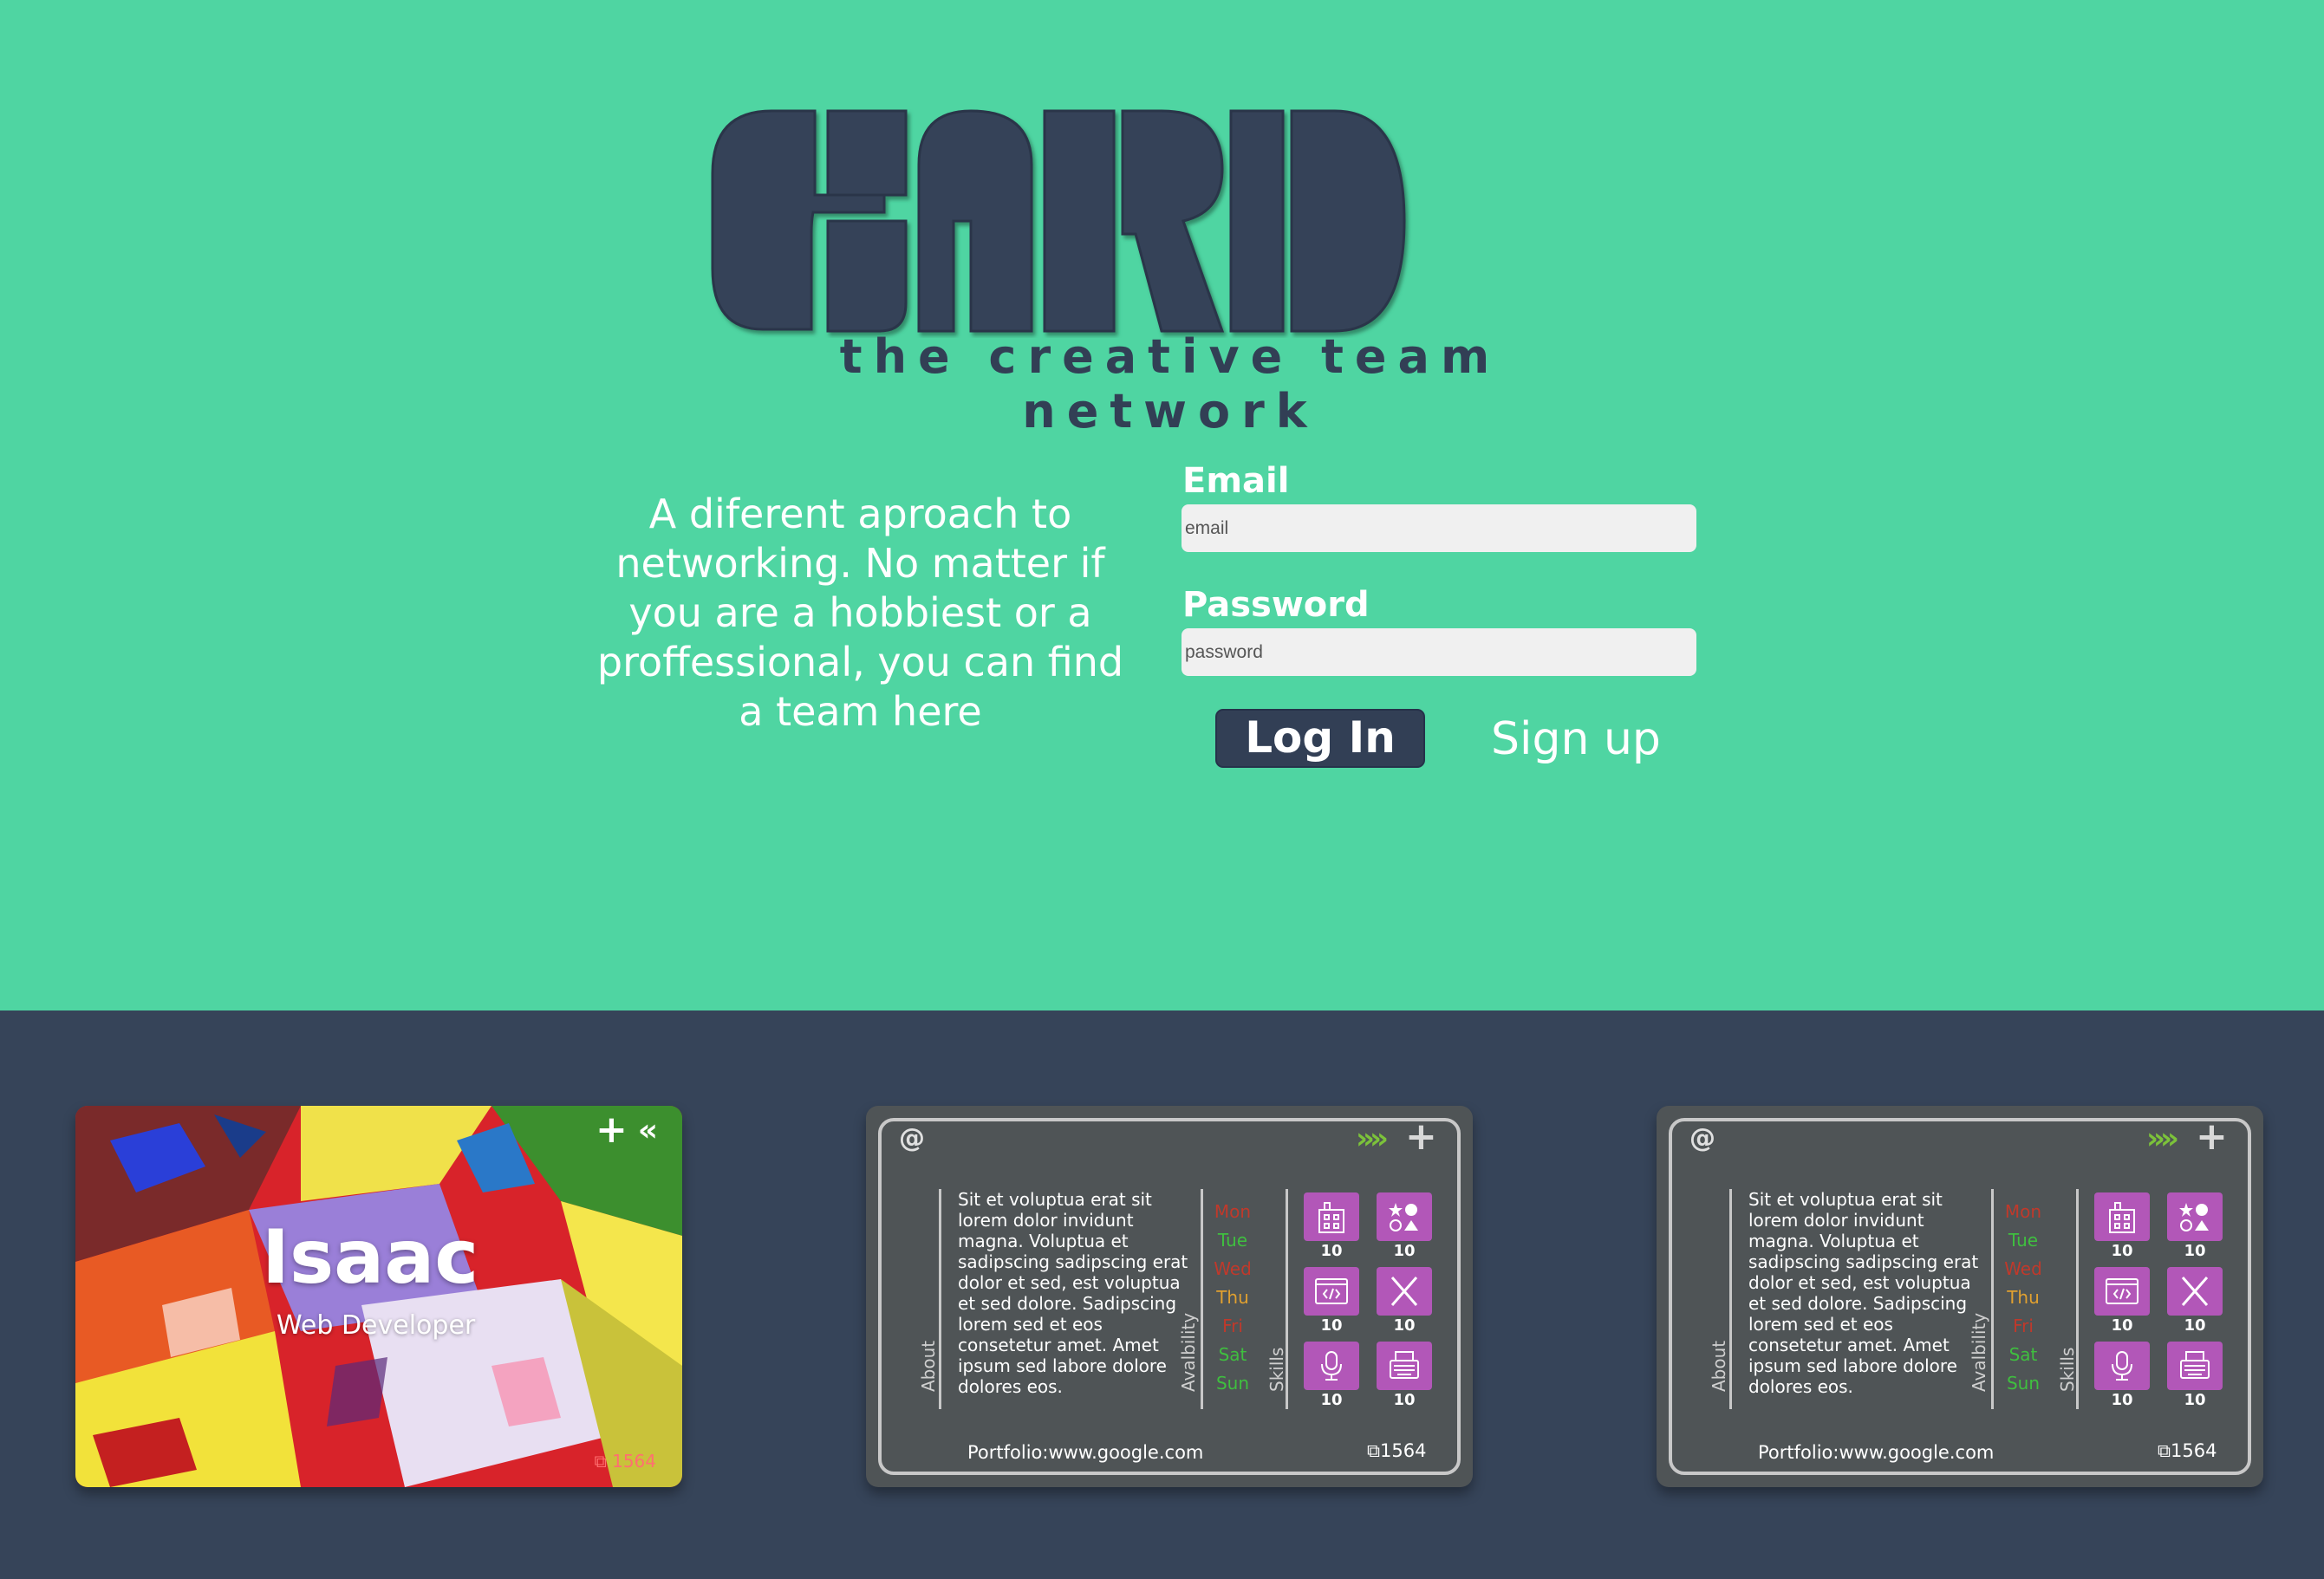 Image resolution: width=2324 pixels, height=1579 pixels. What do you see at coordinates (1236, 481) in the screenshot?
I see `email-label: Email` at bounding box center [1236, 481].